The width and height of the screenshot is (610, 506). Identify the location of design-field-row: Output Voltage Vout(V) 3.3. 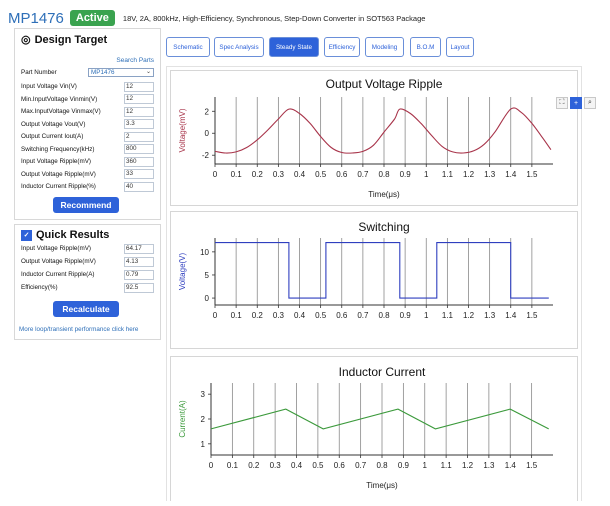
(87, 124).